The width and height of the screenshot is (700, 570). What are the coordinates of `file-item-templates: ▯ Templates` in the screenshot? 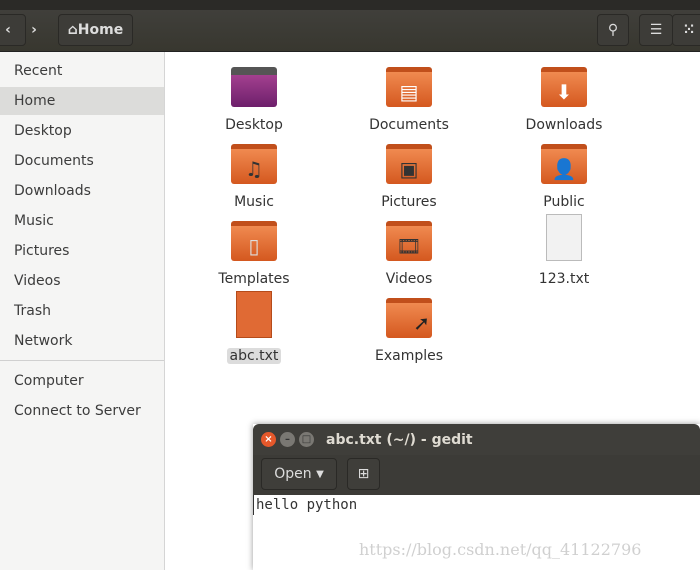 It's located at (254, 254).